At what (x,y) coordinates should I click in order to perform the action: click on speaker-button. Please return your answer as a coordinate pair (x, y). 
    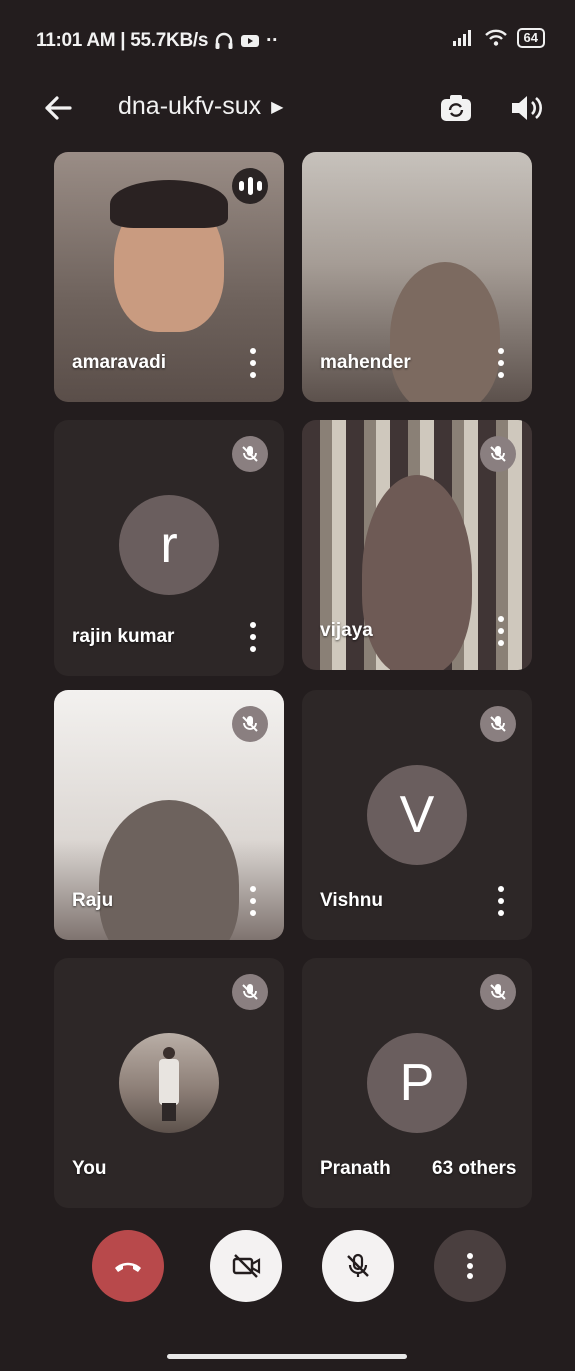
    Looking at the image, I should click on (526, 108).